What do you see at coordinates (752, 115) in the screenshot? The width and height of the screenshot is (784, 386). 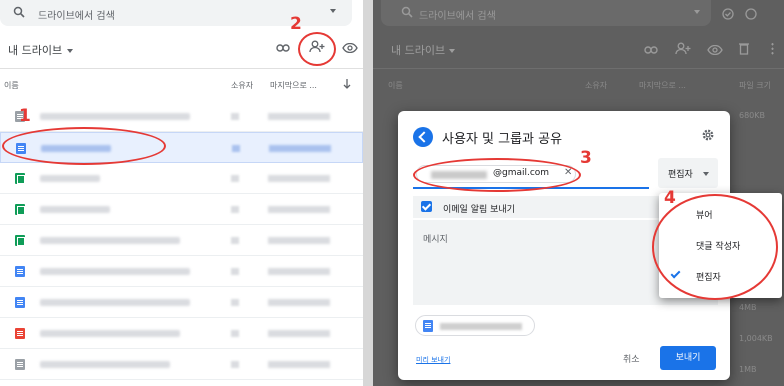 I see `file-size: 680KB` at bounding box center [752, 115].